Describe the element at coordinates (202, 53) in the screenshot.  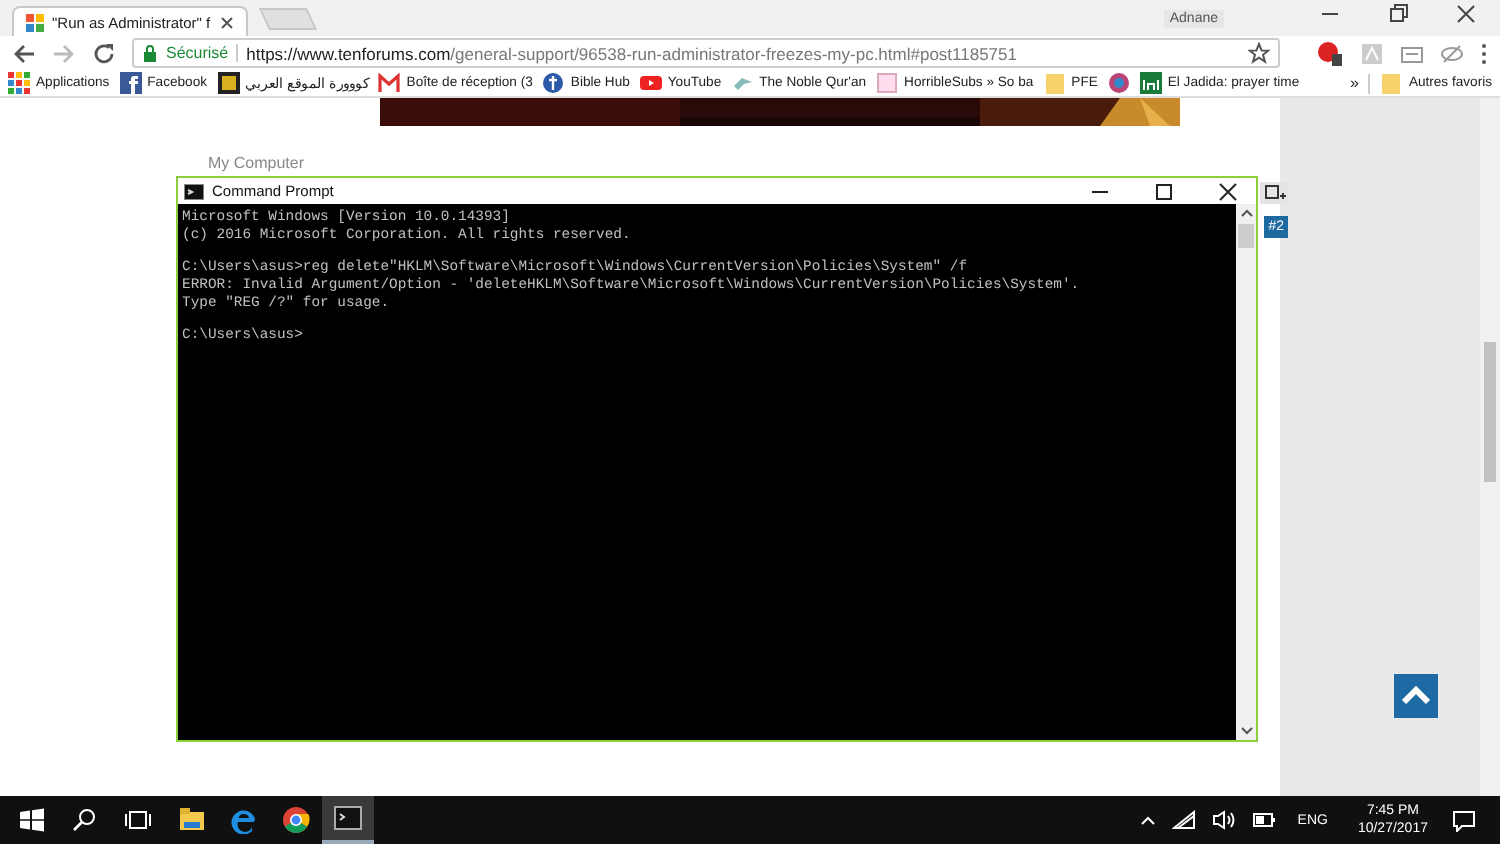
I see `secure-label: Sécurisé` at that location.